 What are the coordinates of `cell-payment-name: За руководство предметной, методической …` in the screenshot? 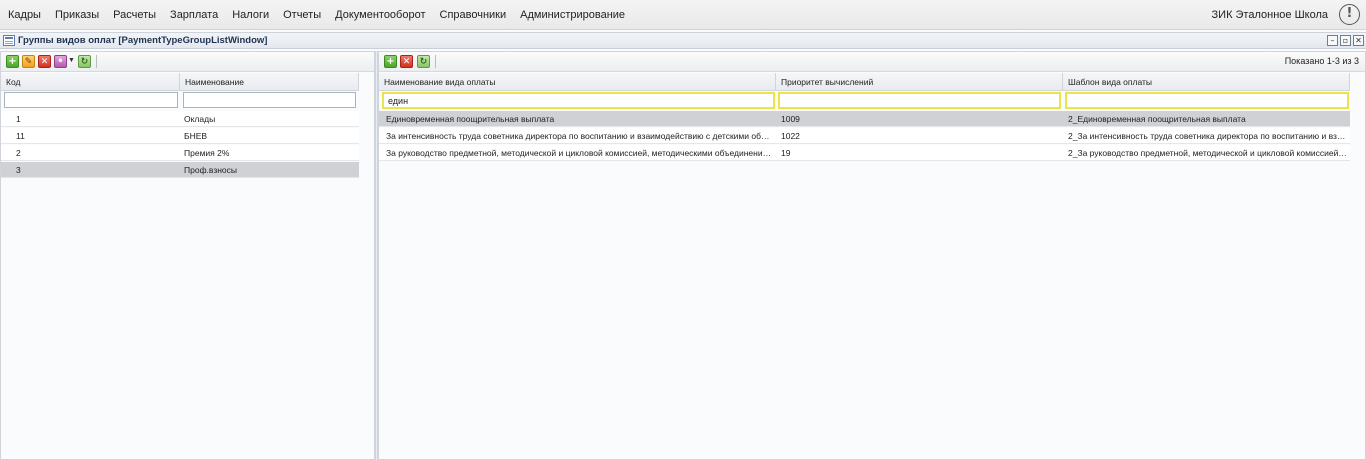 It's located at (580, 153).